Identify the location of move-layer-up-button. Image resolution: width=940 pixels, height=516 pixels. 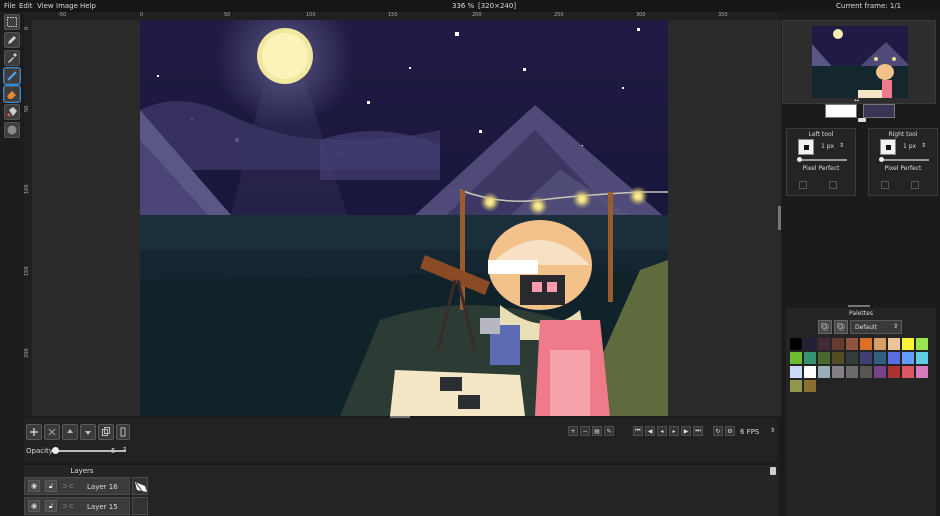
(70, 432).